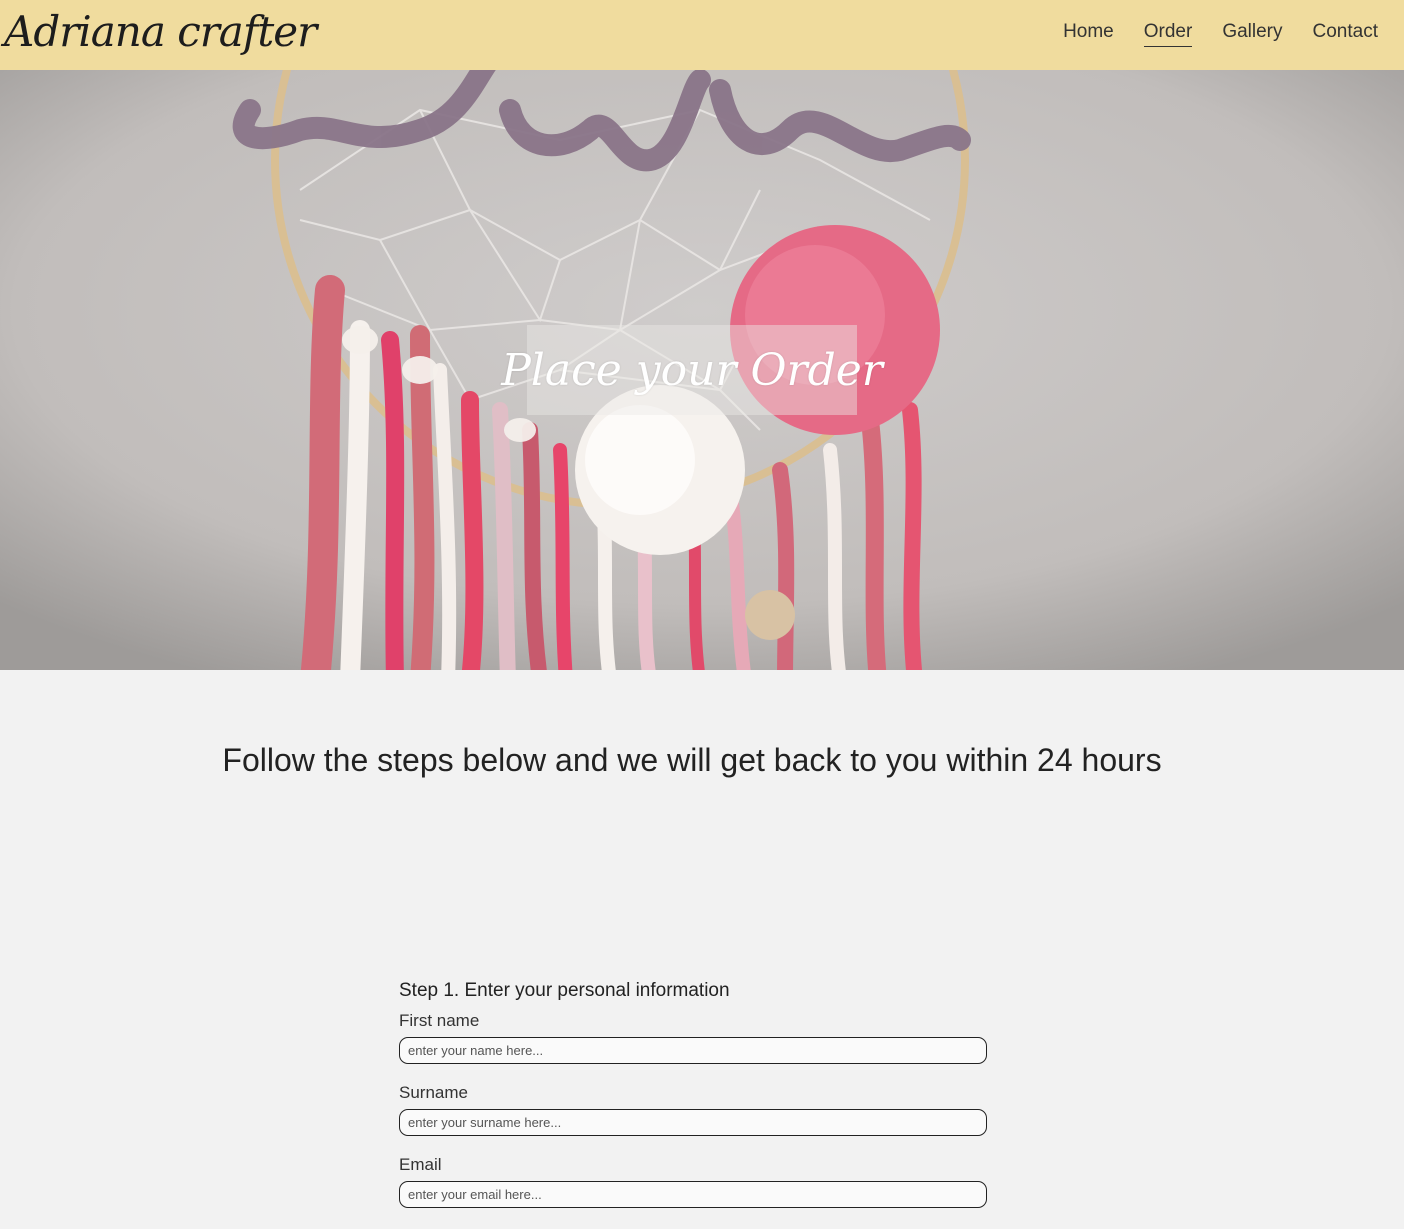  What do you see at coordinates (1252, 33) in the screenshot?
I see `nav-link-gallery: Gallery` at bounding box center [1252, 33].